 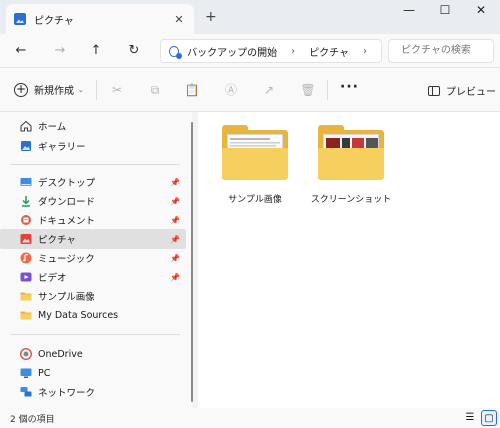 I want to click on back-button: ←, so click(x=21, y=51).